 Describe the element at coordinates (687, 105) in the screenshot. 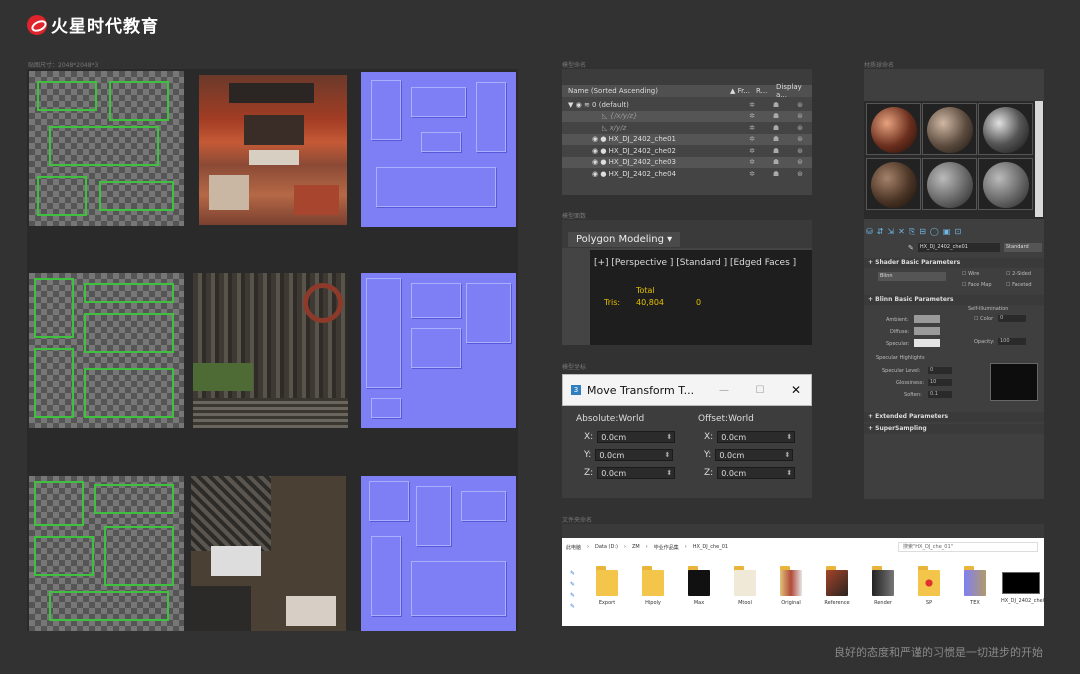

I see `scene-row: ▼ ◉ ≋ 0 (default) ✲ ☗ ⊛` at that location.